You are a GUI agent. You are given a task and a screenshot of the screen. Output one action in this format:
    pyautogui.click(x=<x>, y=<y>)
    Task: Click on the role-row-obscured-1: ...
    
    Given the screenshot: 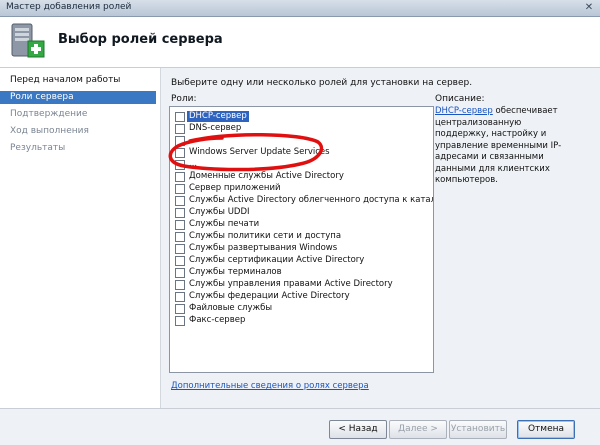 What is the action you would take?
    pyautogui.click(x=304, y=141)
    